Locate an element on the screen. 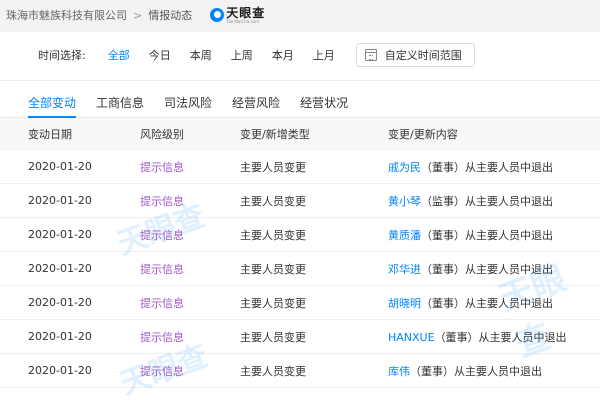 This screenshot has height=400, width=600. breadcrumb-current: 情报动态 is located at coordinates (170, 15).